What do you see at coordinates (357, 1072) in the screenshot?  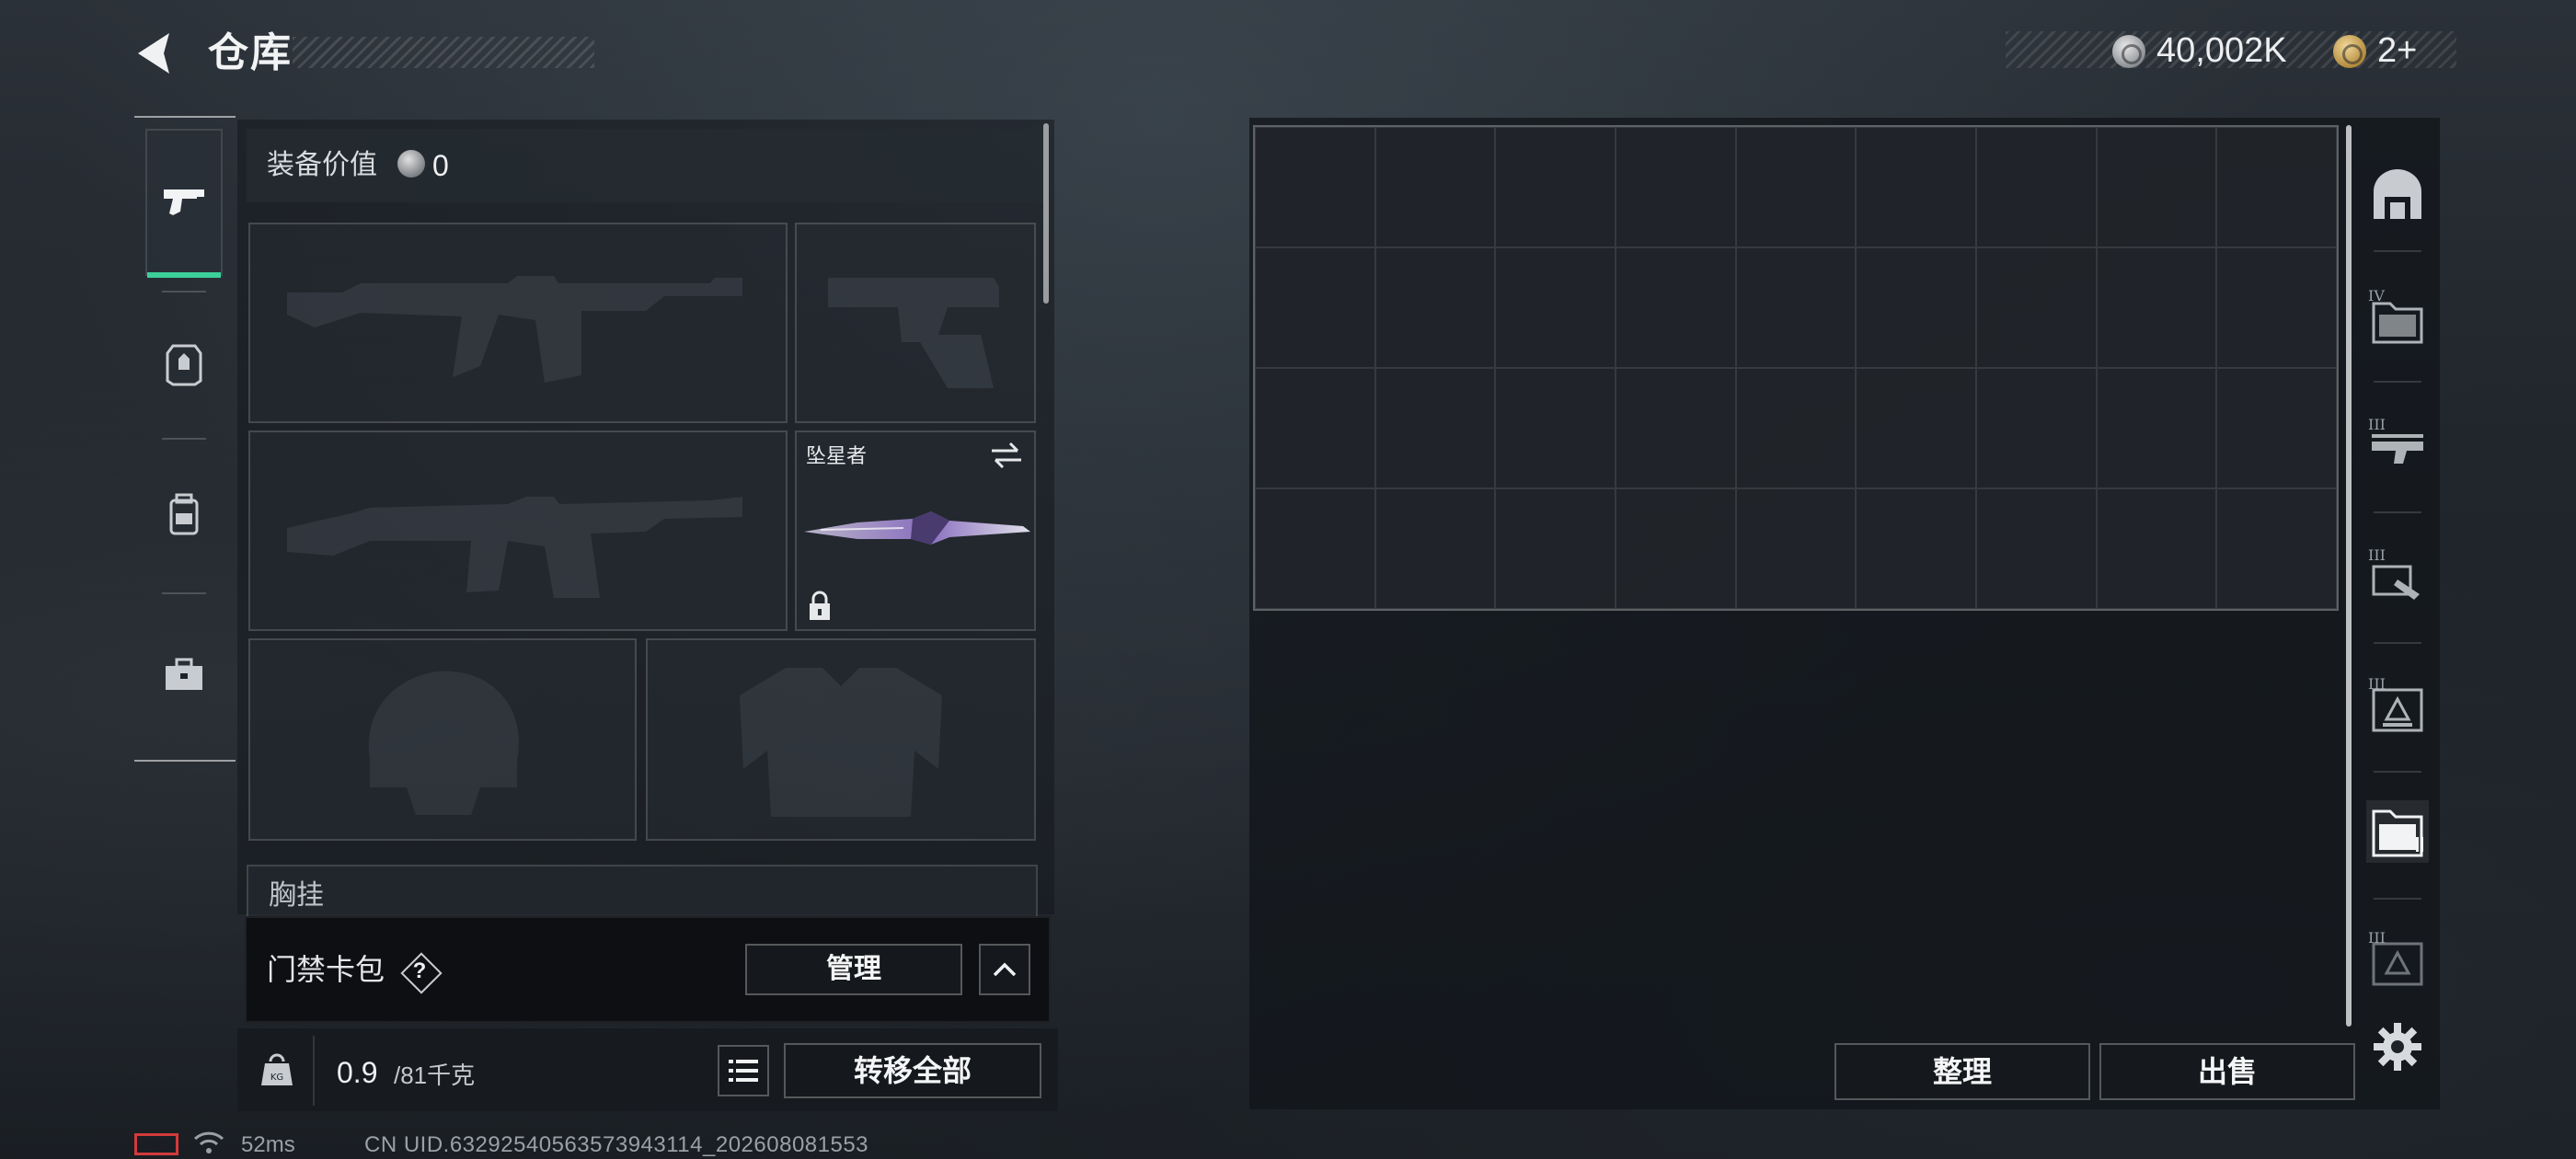 I see `current-weight: 0.9` at bounding box center [357, 1072].